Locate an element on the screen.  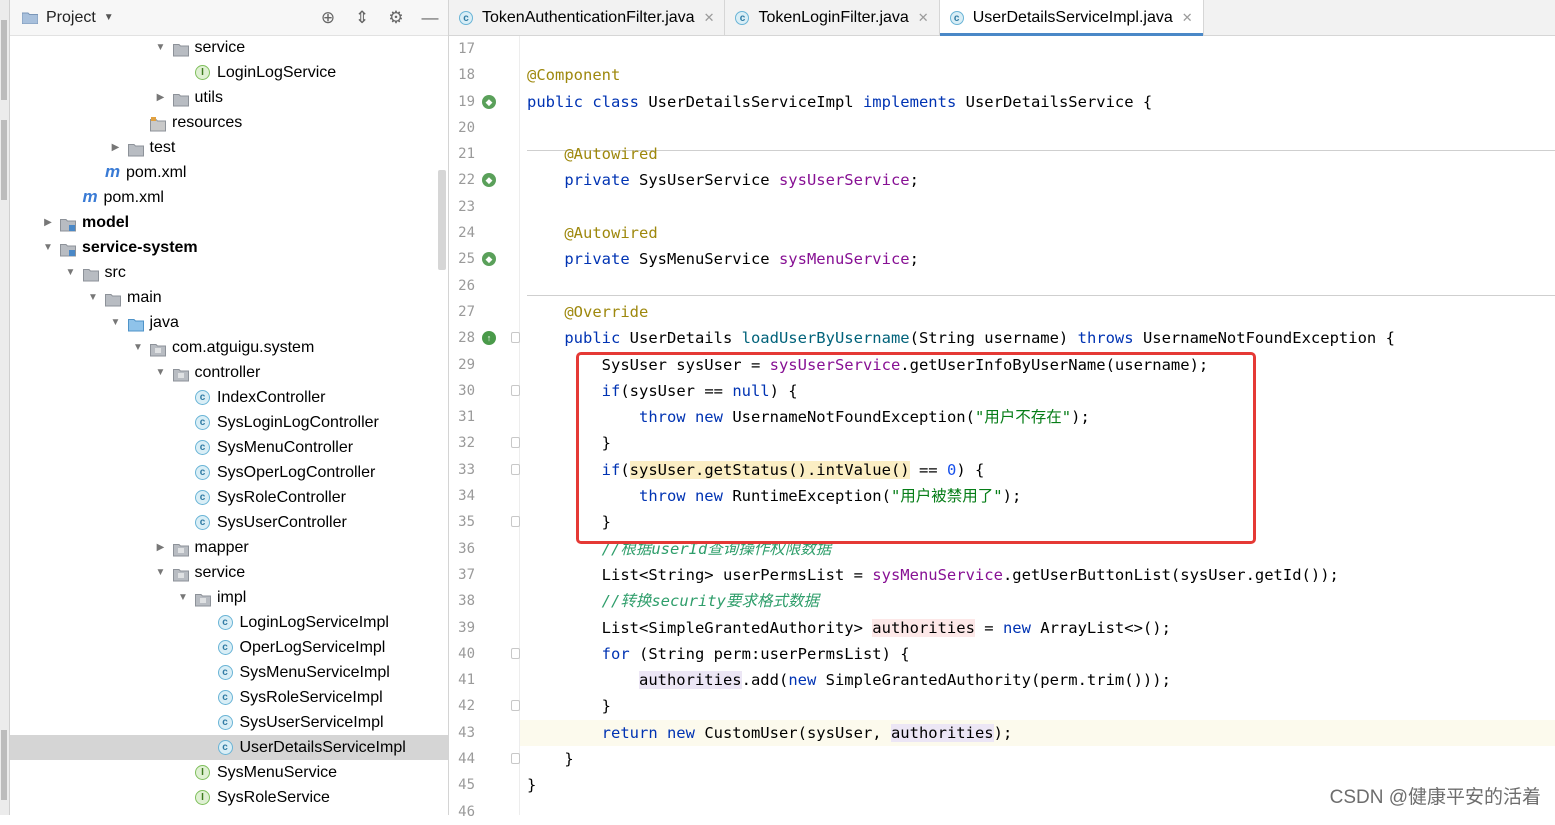
tree-item: resources is located at coordinates (229, 122).